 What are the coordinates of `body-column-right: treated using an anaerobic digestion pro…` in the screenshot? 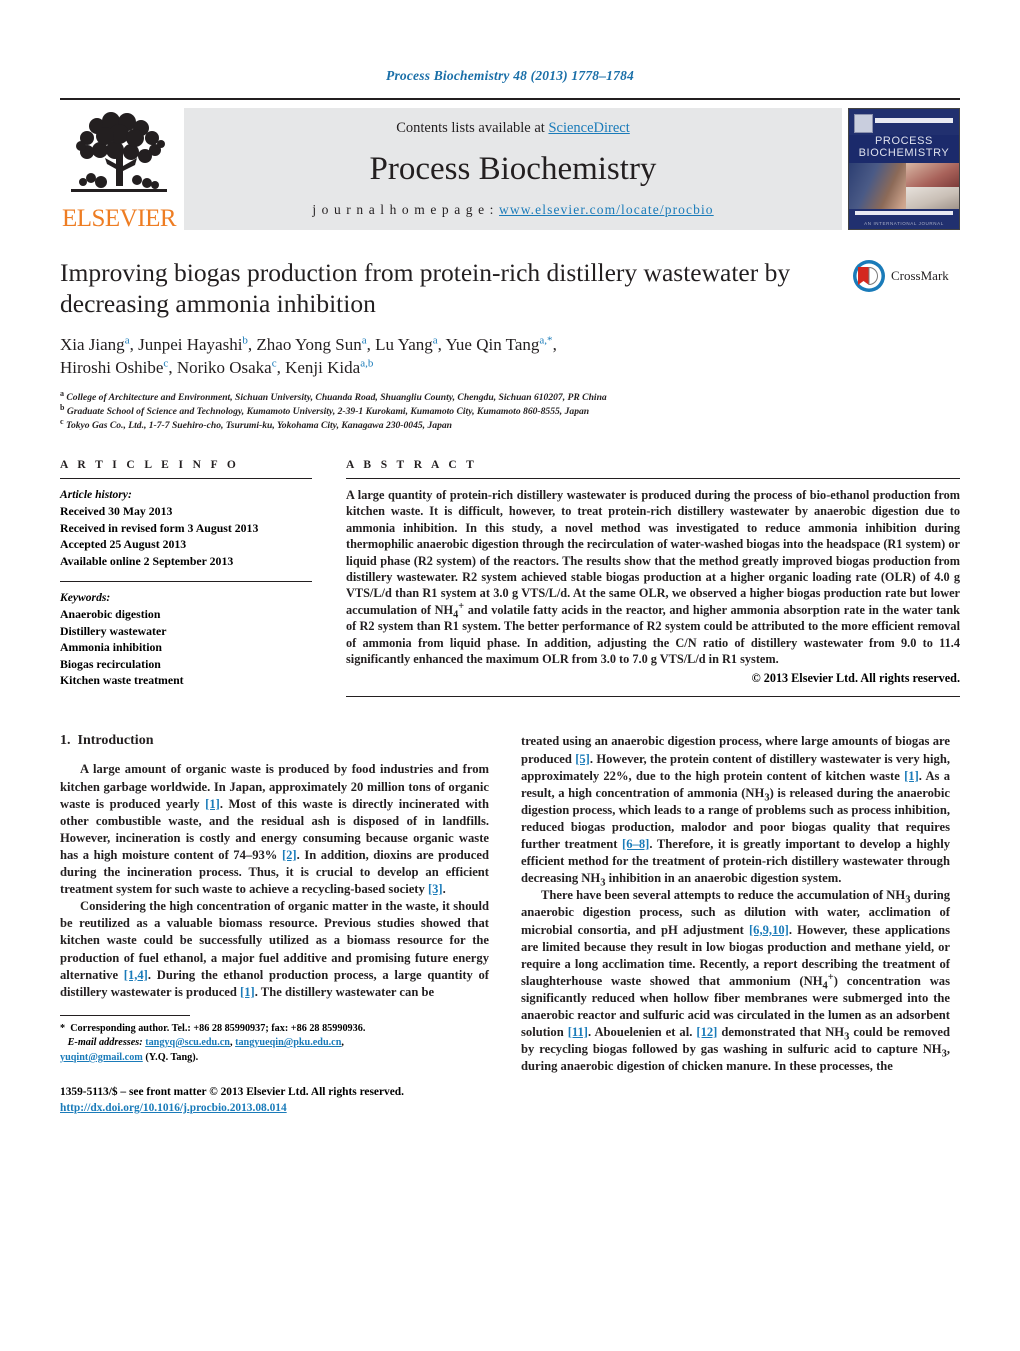 It's located at (735, 924).